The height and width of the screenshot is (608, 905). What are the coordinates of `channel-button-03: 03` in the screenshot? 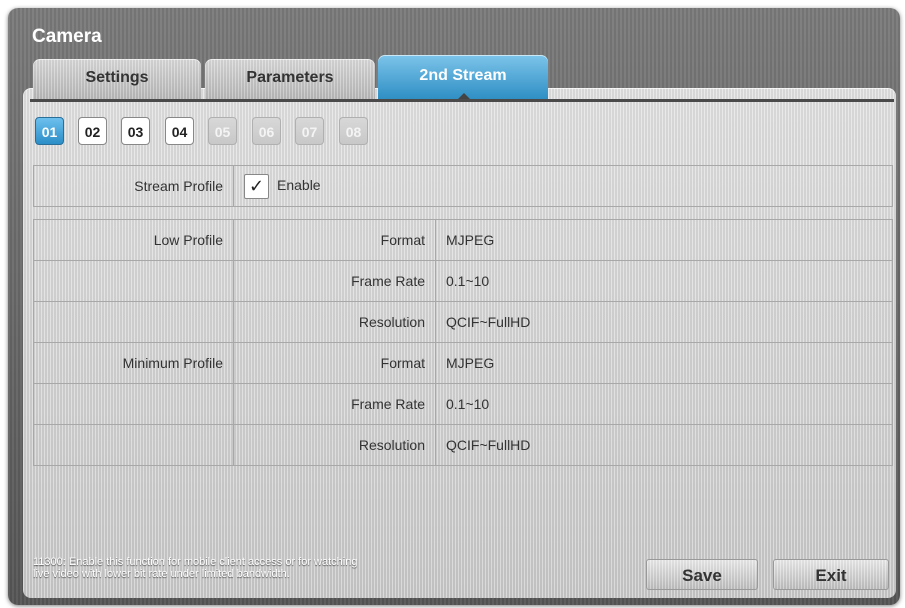 It's located at (135, 131).